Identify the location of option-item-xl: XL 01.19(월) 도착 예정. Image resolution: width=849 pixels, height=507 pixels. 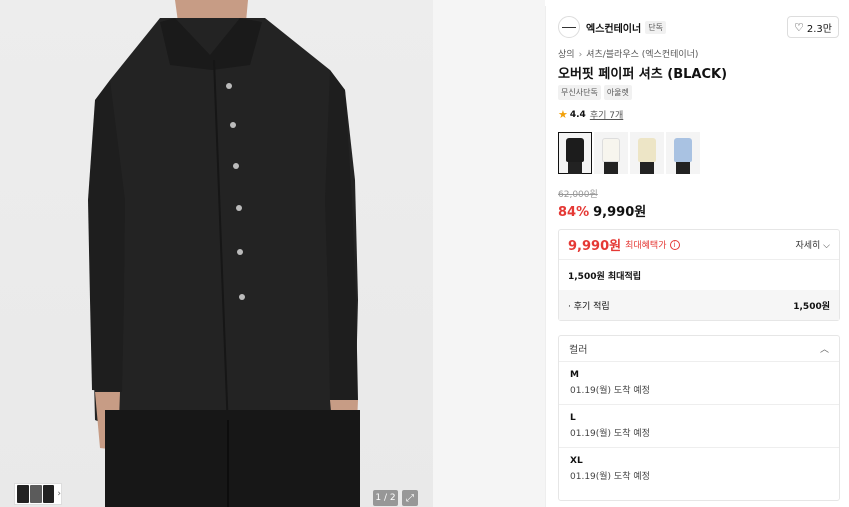
(699, 469).